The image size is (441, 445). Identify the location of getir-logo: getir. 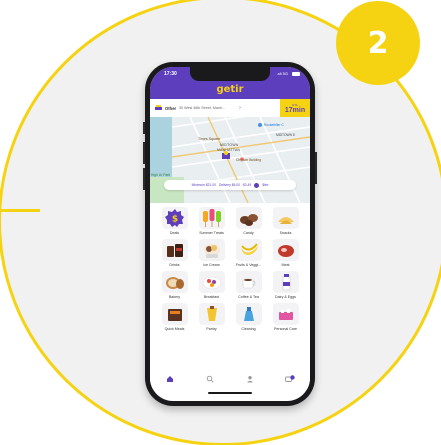
(230, 89).